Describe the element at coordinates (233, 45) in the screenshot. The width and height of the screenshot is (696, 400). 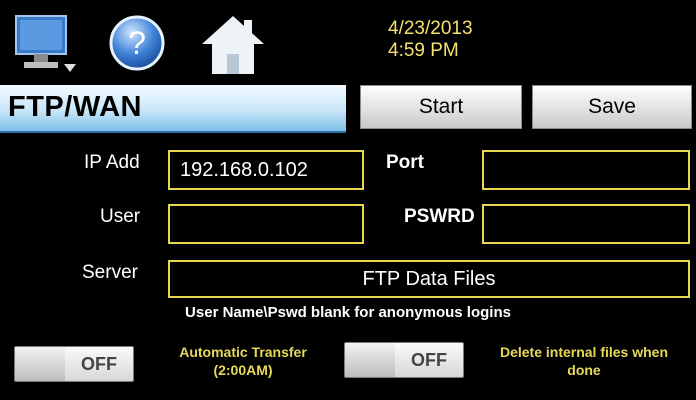
I see `home-icon` at that location.